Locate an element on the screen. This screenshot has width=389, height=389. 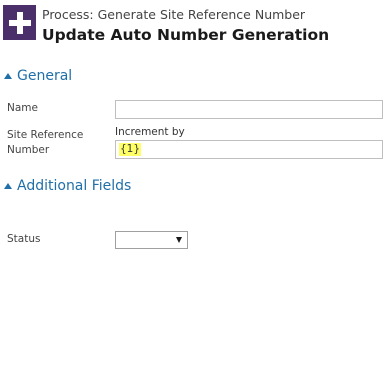
section-toggle-general: General is located at coordinates (38, 76).